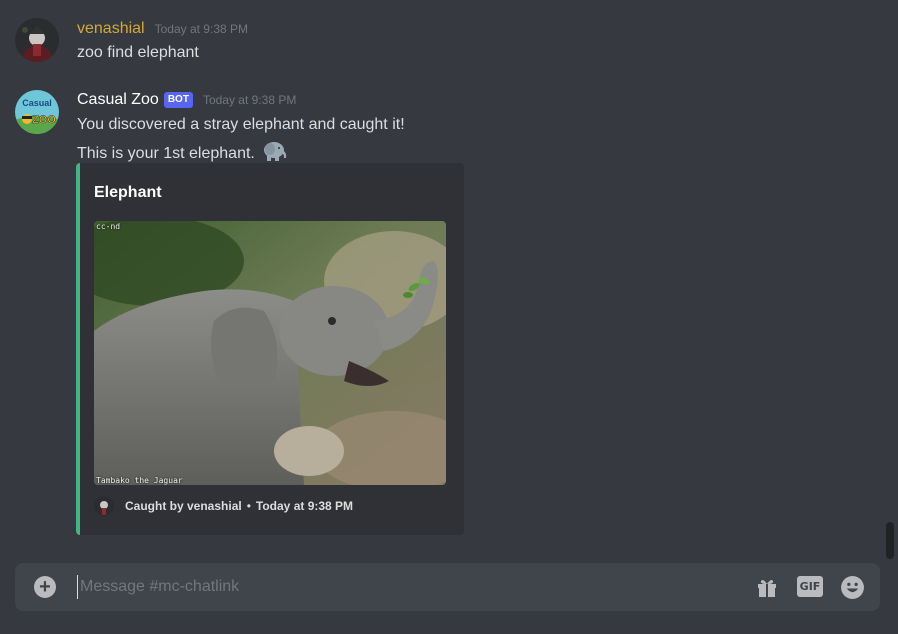 The image size is (898, 634). What do you see at coordinates (44, 120) in the screenshot?
I see `bot-avatar-line2: ZOO` at bounding box center [44, 120].